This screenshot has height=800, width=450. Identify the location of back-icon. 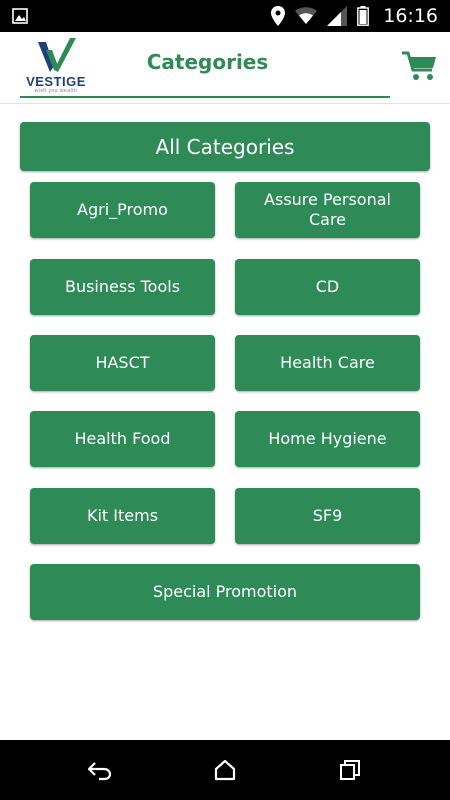
(99, 771).